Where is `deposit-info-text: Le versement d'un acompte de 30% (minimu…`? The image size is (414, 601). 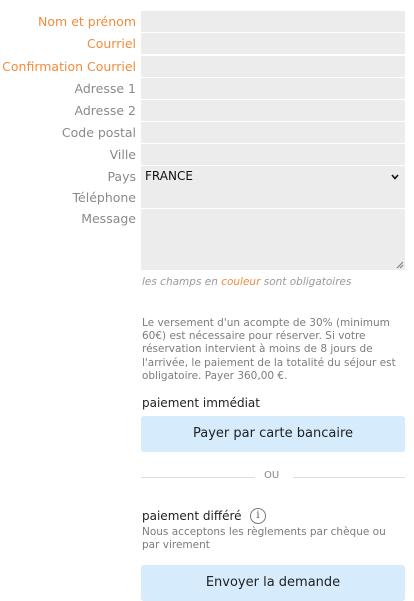 deposit-info-text: Le versement d'un acompte de 30% (minimu… is located at coordinates (269, 349).